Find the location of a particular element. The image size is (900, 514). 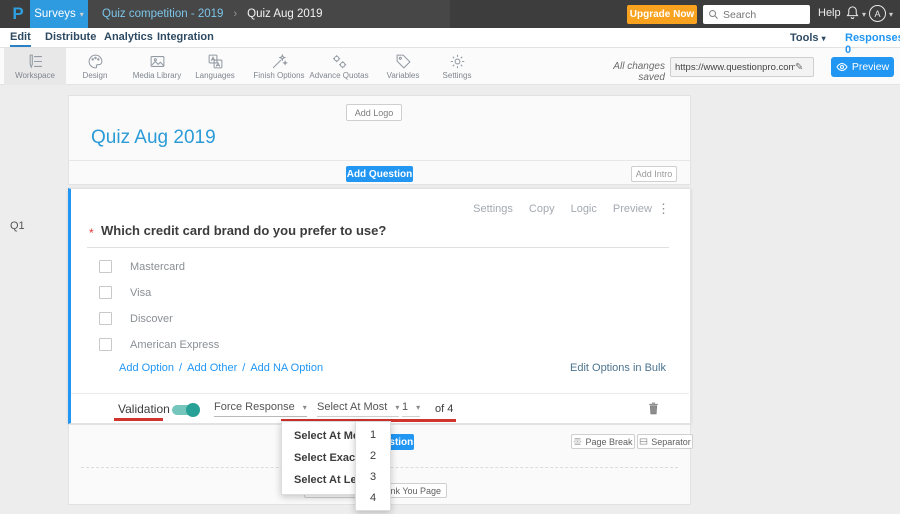

toolbar-advance-quotas: Advance Quotas is located at coordinates (339, 66).